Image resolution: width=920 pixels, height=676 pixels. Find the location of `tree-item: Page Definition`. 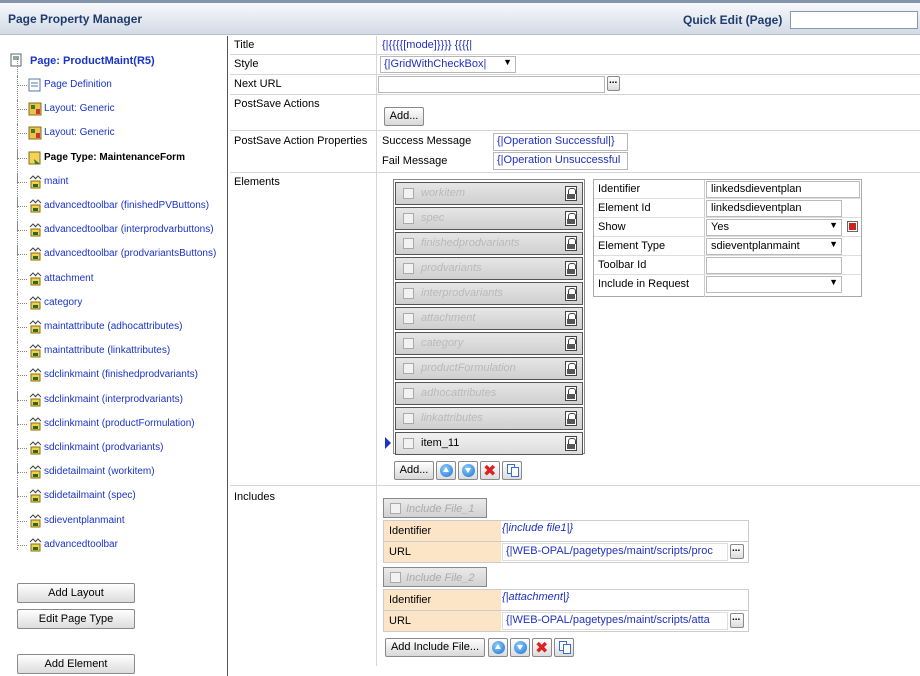

tree-item: Page Definition is located at coordinates (114, 86).